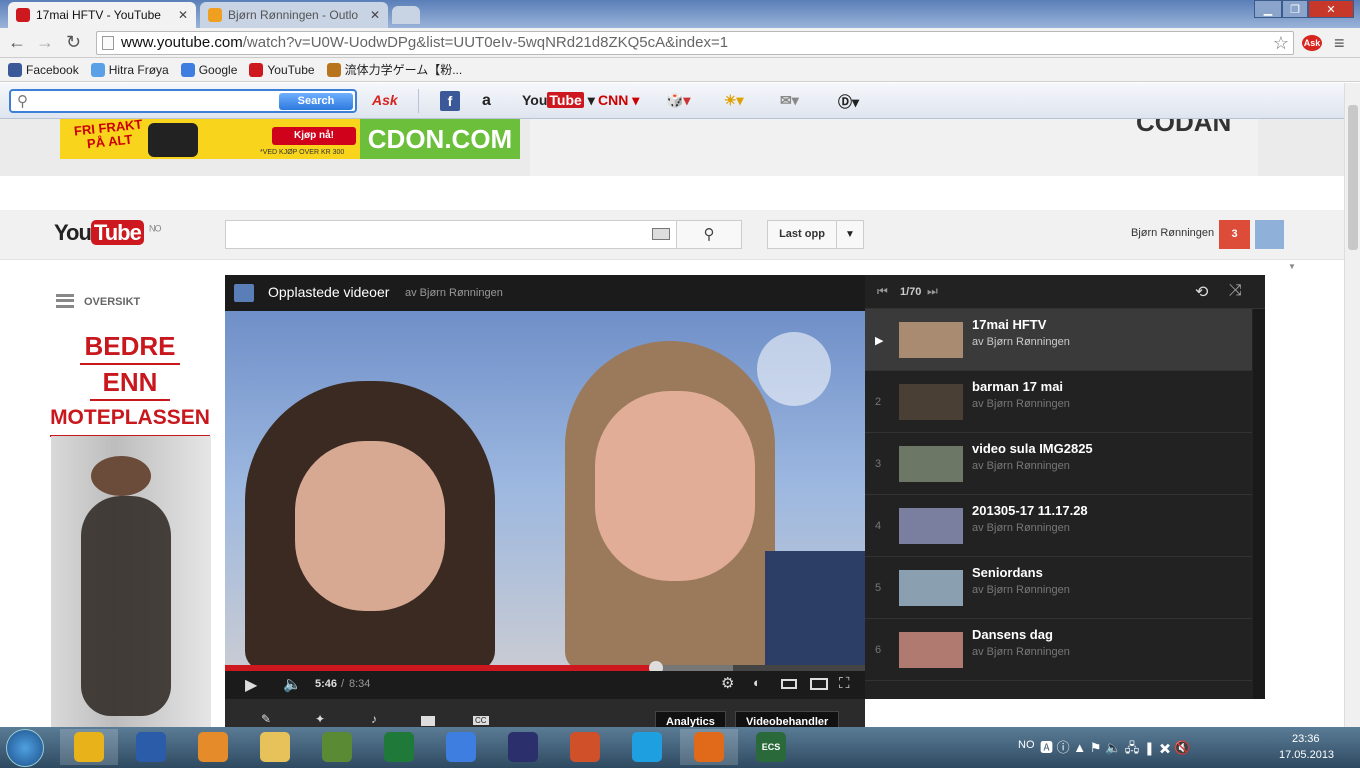 The width and height of the screenshot is (1360, 768). I want to click on google-taskbar-button, so click(461, 747).